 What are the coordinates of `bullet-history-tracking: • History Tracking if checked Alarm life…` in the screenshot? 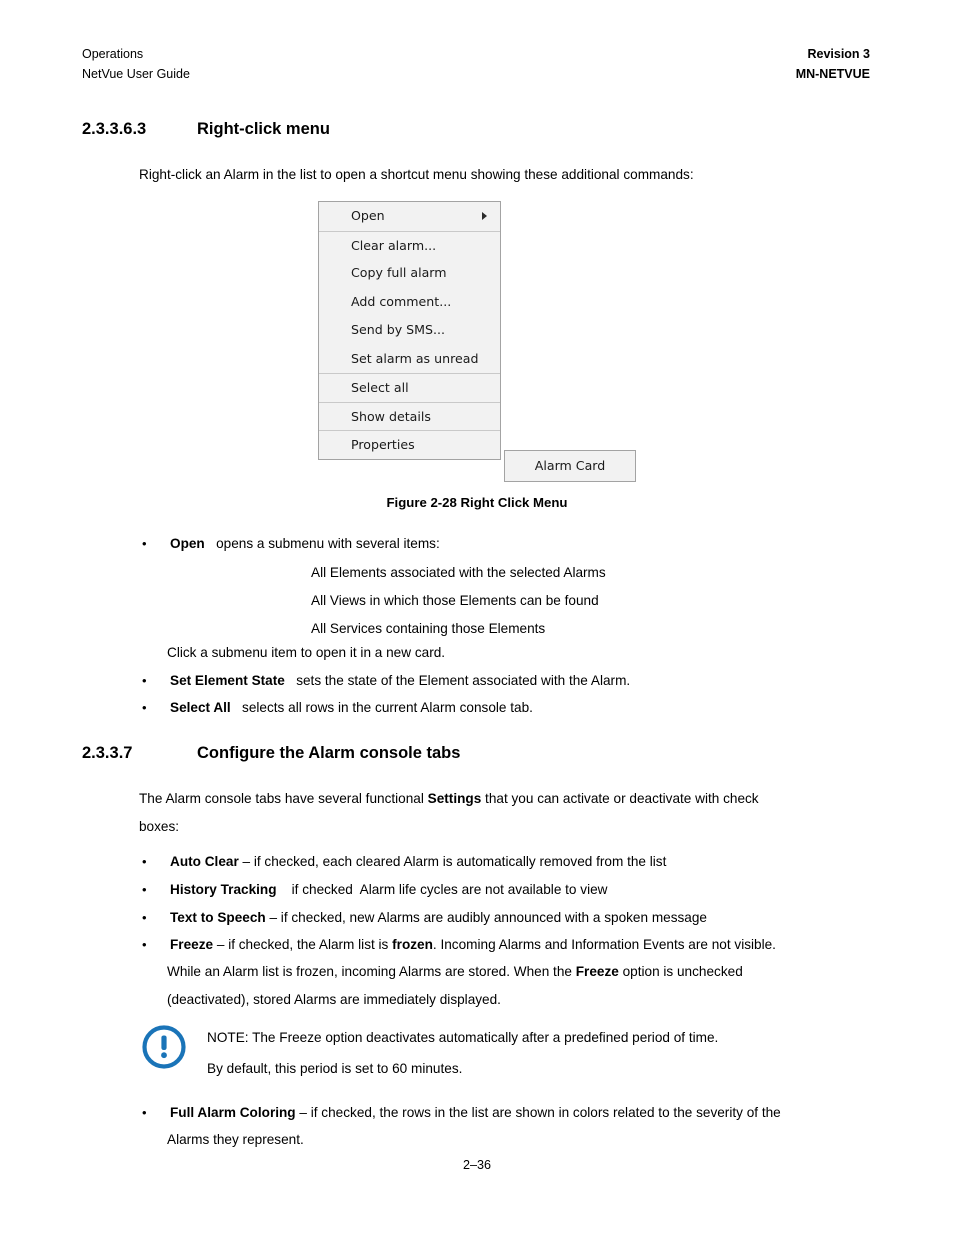 It's located at (522, 889).